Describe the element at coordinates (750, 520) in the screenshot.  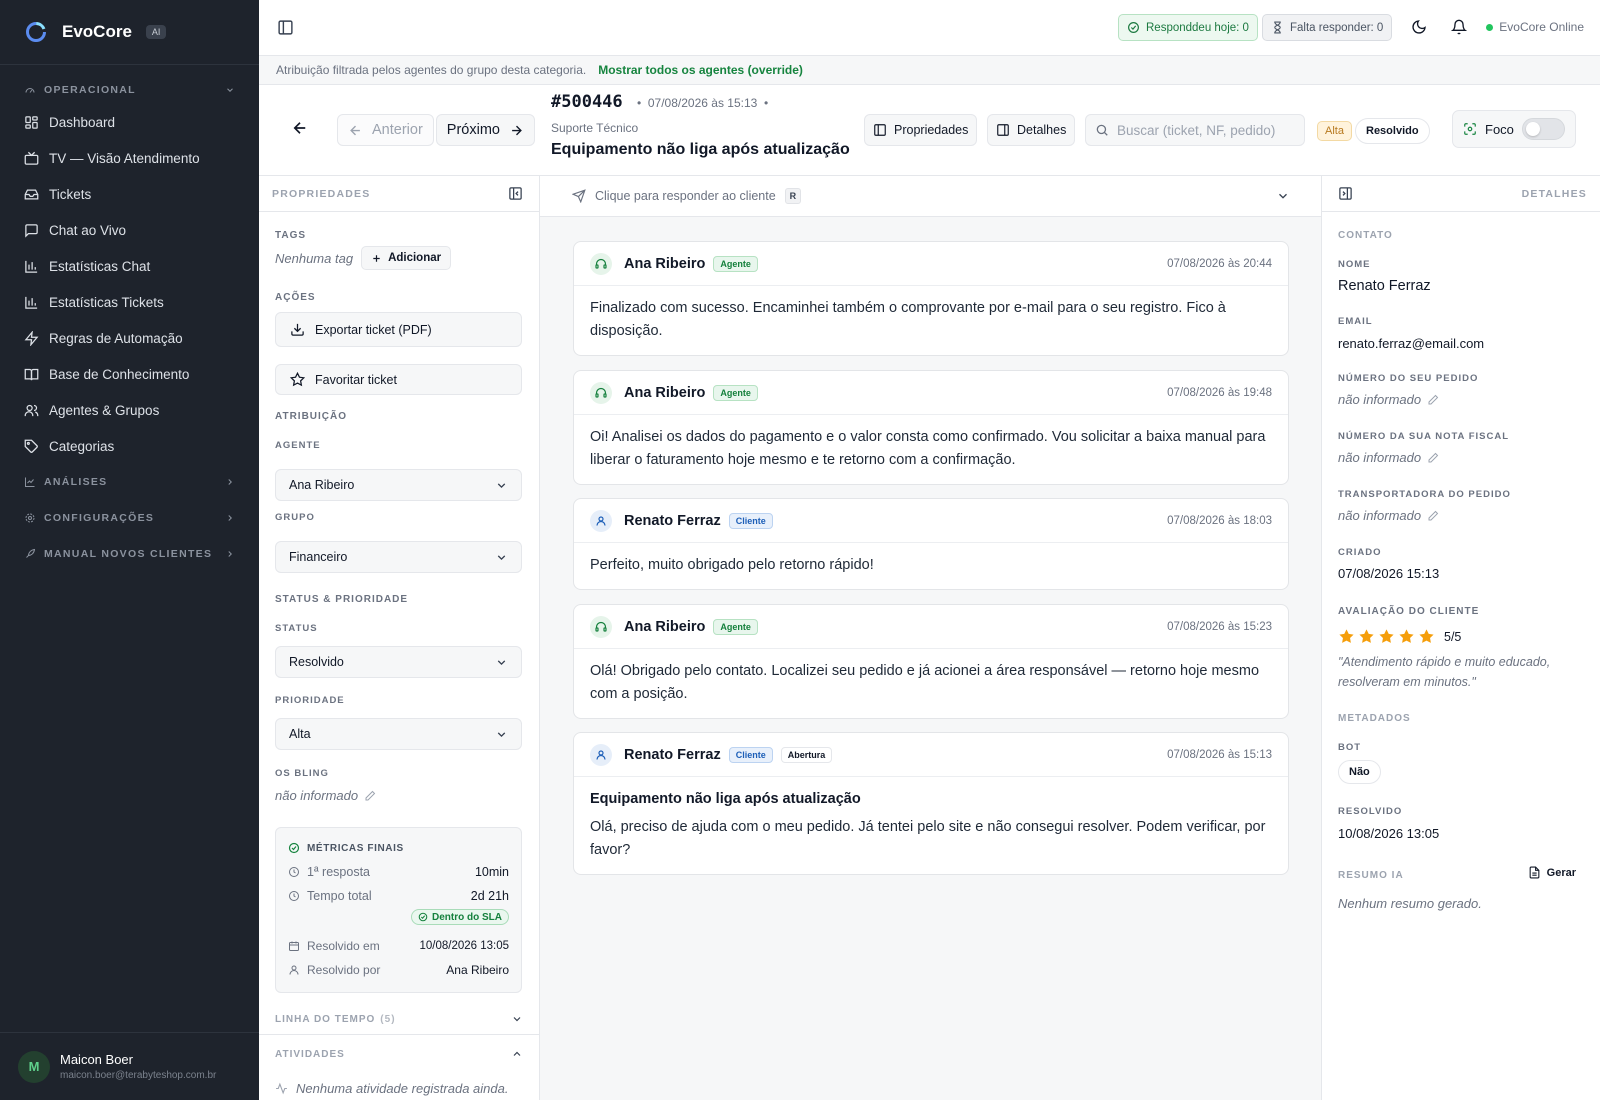
I see `role-badge: Cliente` at that location.